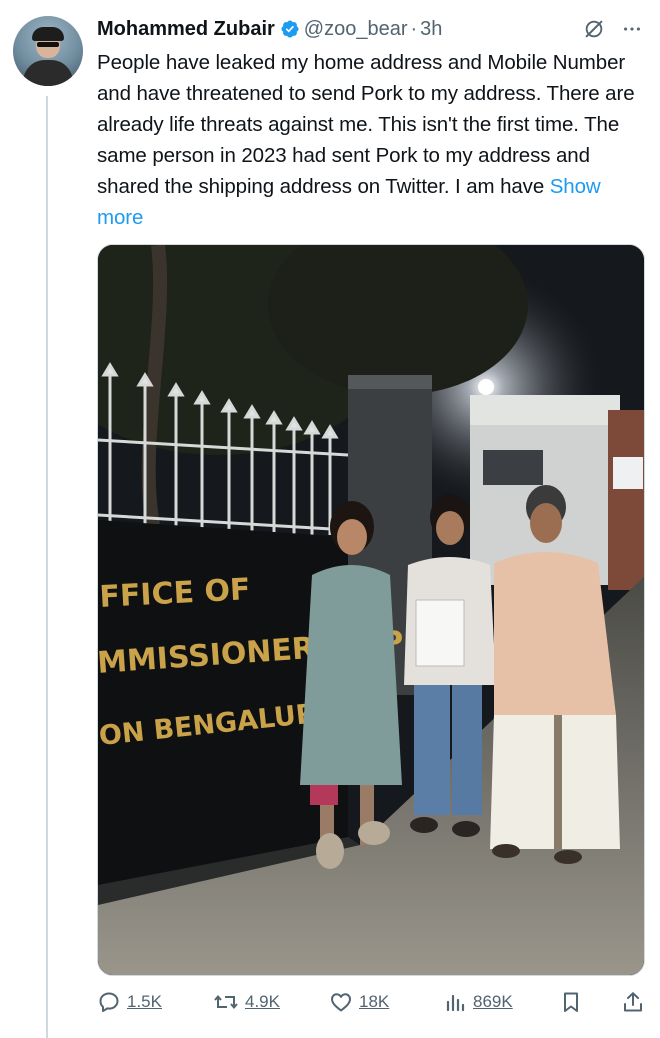  What do you see at coordinates (632, 29) in the screenshot?
I see `more-icon` at bounding box center [632, 29].